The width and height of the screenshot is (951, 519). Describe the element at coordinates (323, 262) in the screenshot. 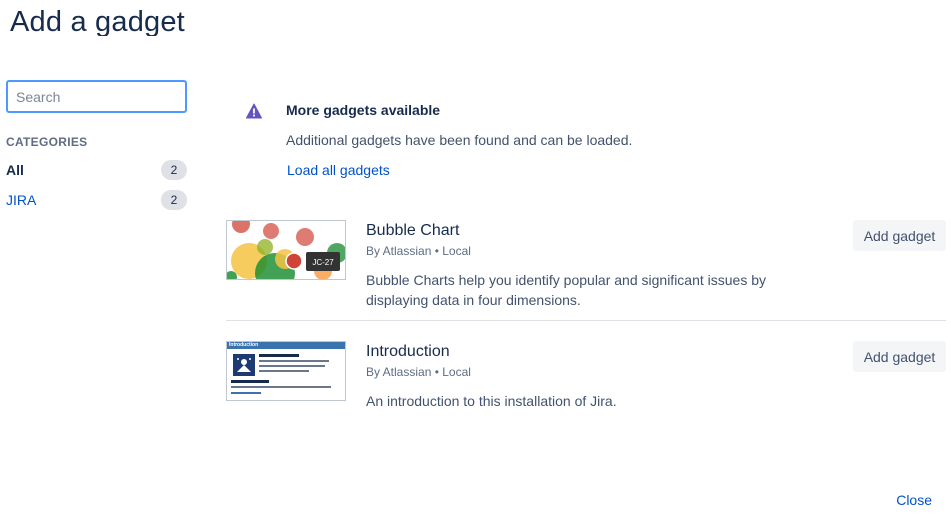

I see `bubble-tooltip-label: JC-27` at that location.